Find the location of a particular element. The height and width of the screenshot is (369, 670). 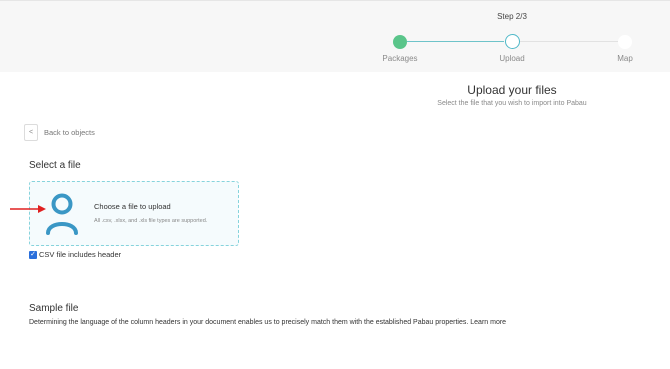

step-label-packages: Packages is located at coordinates (400, 58).